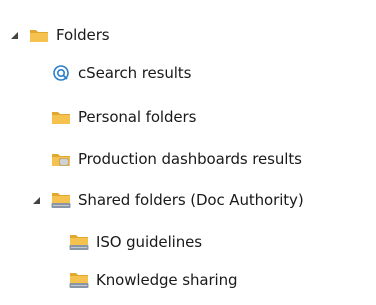  I want to click on tree-node-label: Shared folders (Doc Authority), so click(191, 200).